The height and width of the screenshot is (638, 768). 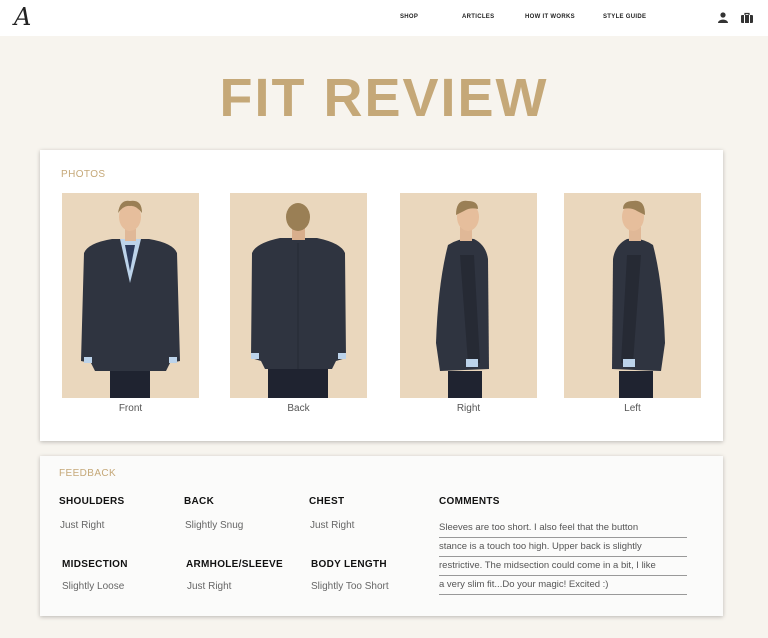 I want to click on photo-right-caption: Right, so click(x=468, y=408).